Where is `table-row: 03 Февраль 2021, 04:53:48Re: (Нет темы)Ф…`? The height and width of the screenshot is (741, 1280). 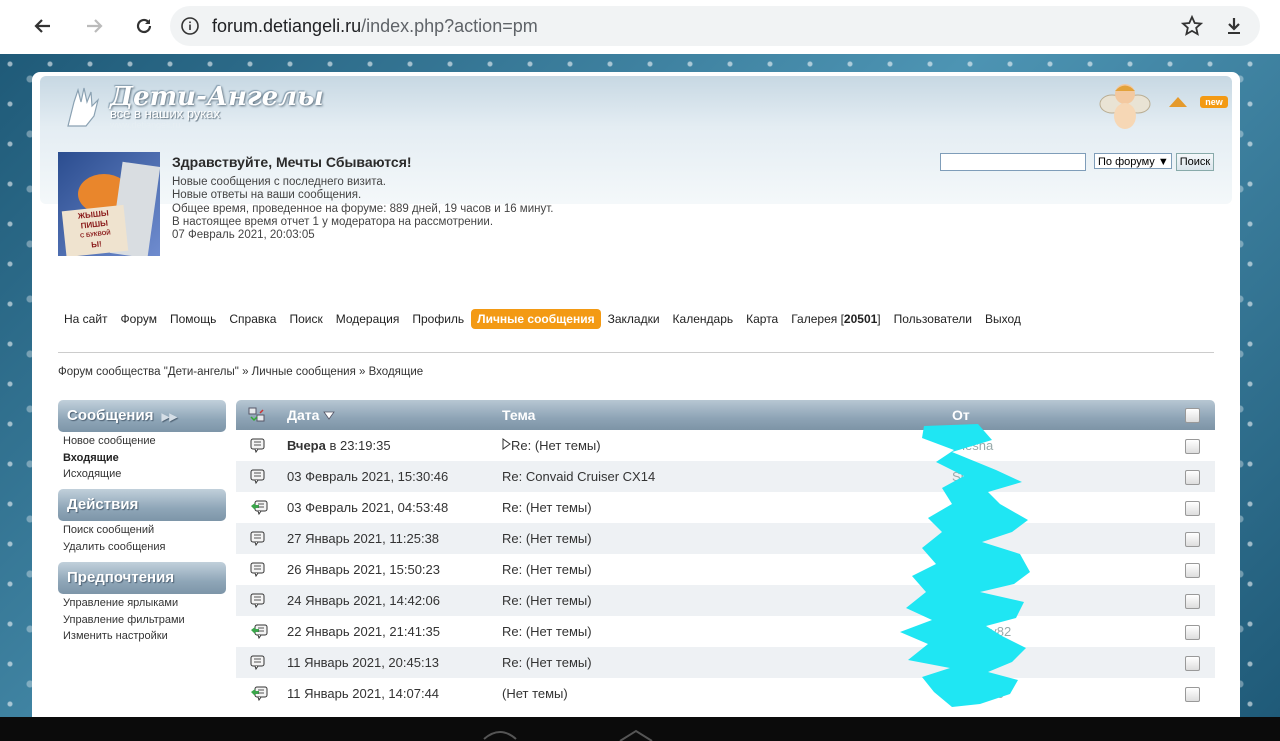 table-row: 03 Февраль 2021, 04:53:48Re: (Нет темы)Ф… is located at coordinates (725, 507).